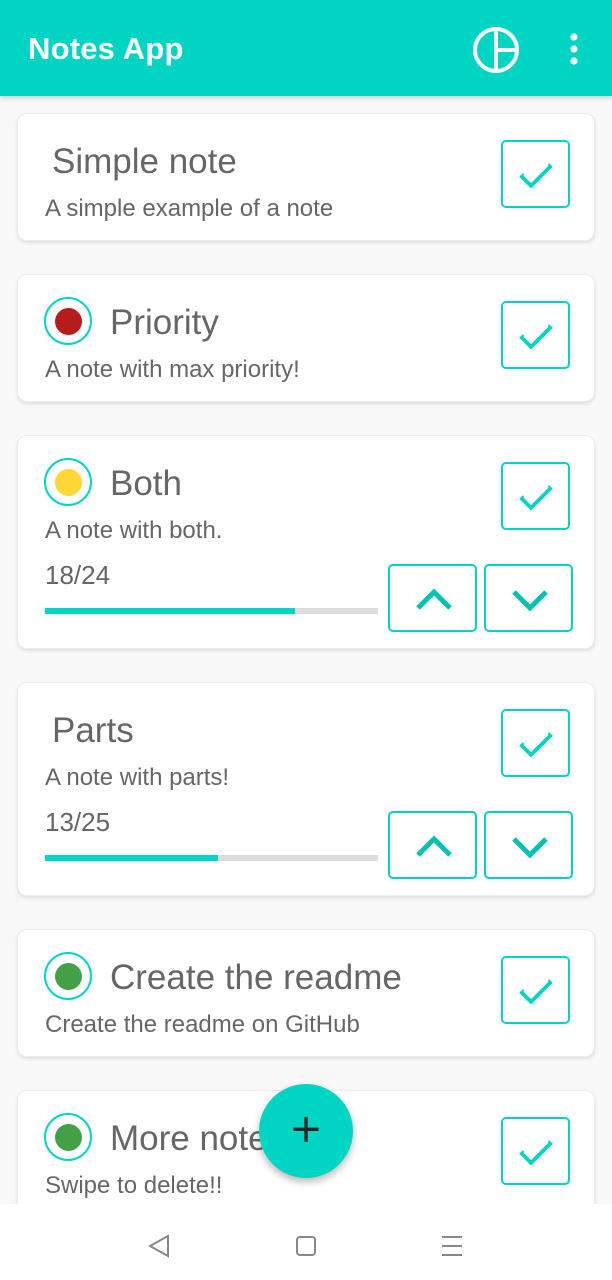 This screenshot has height=1280, width=612. What do you see at coordinates (159, 1246) in the screenshot?
I see `back-triangle-icon` at bounding box center [159, 1246].